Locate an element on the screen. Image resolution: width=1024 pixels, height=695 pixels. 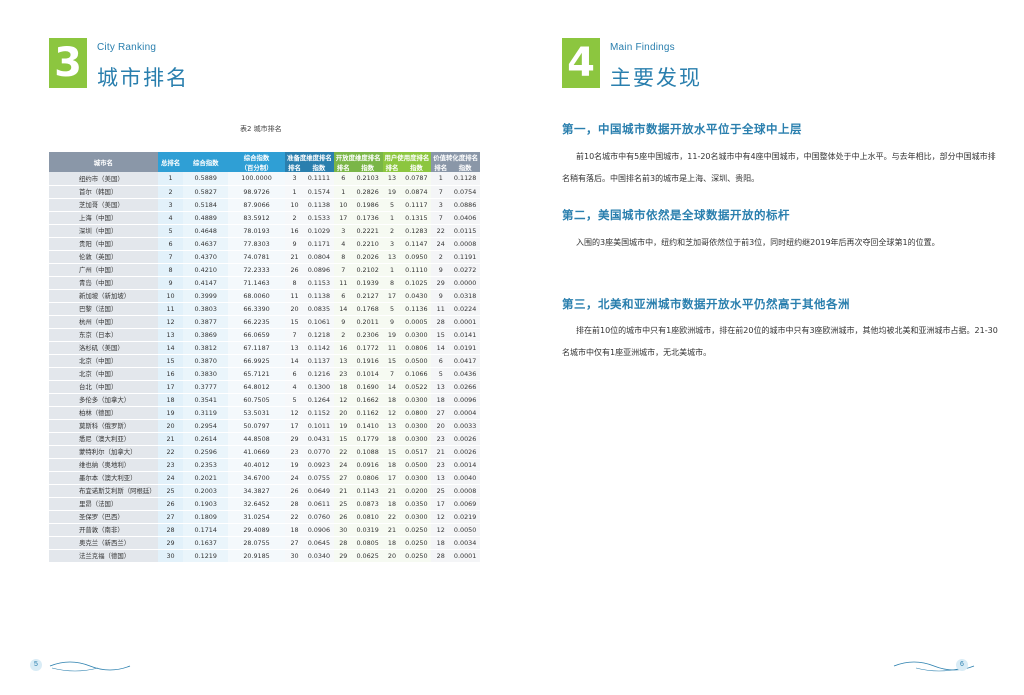
composite-index: 72.2333 is located at coordinates (257, 270).